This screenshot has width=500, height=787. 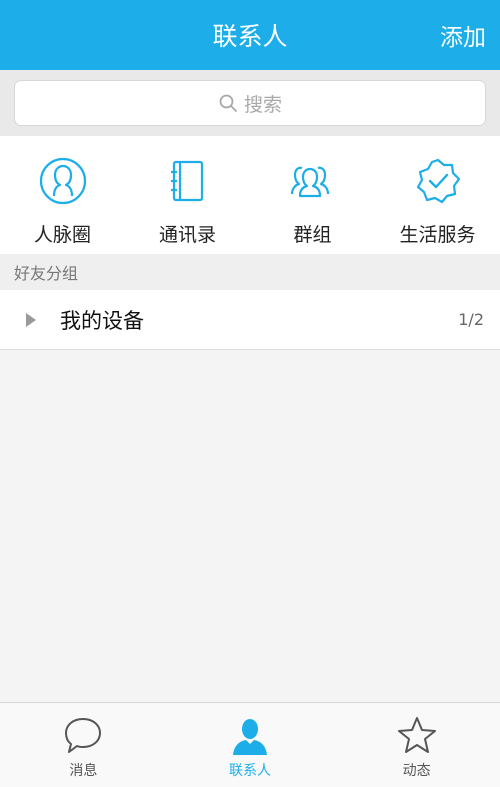 I want to click on page-title: 联系人, so click(x=250, y=36).